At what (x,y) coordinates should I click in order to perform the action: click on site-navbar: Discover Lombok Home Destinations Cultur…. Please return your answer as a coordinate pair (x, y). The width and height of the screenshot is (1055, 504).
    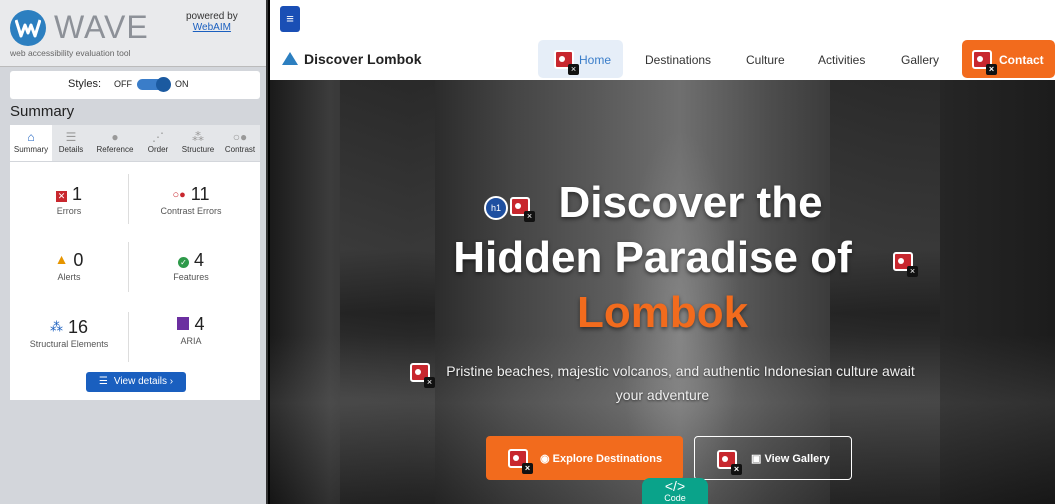
    Looking at the image, I should click on (662, 60).